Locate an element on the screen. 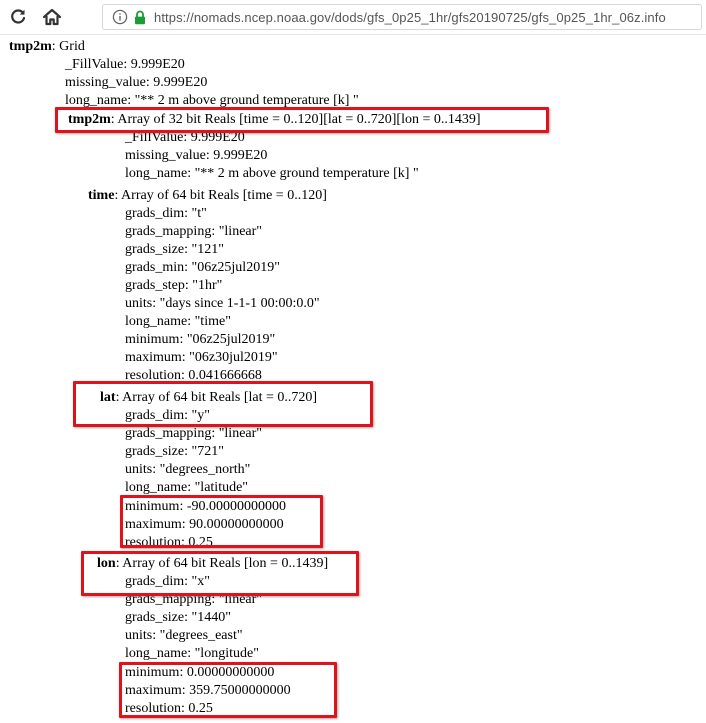  var-attr: long_name: "longitude" is located at coordinates (192, 653).